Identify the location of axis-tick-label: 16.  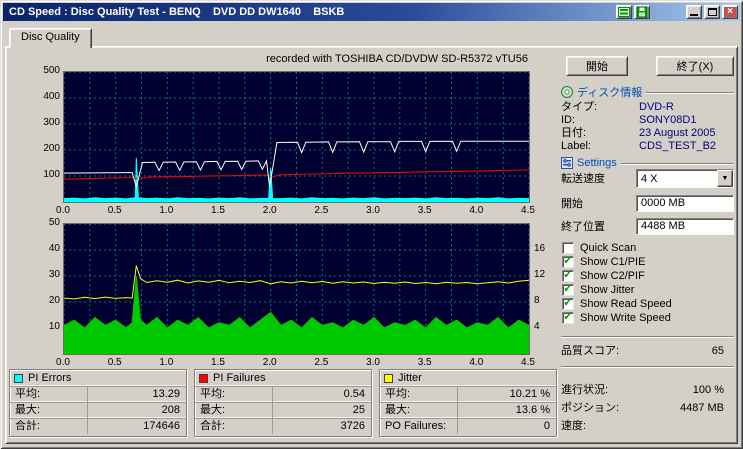
(540, 248).